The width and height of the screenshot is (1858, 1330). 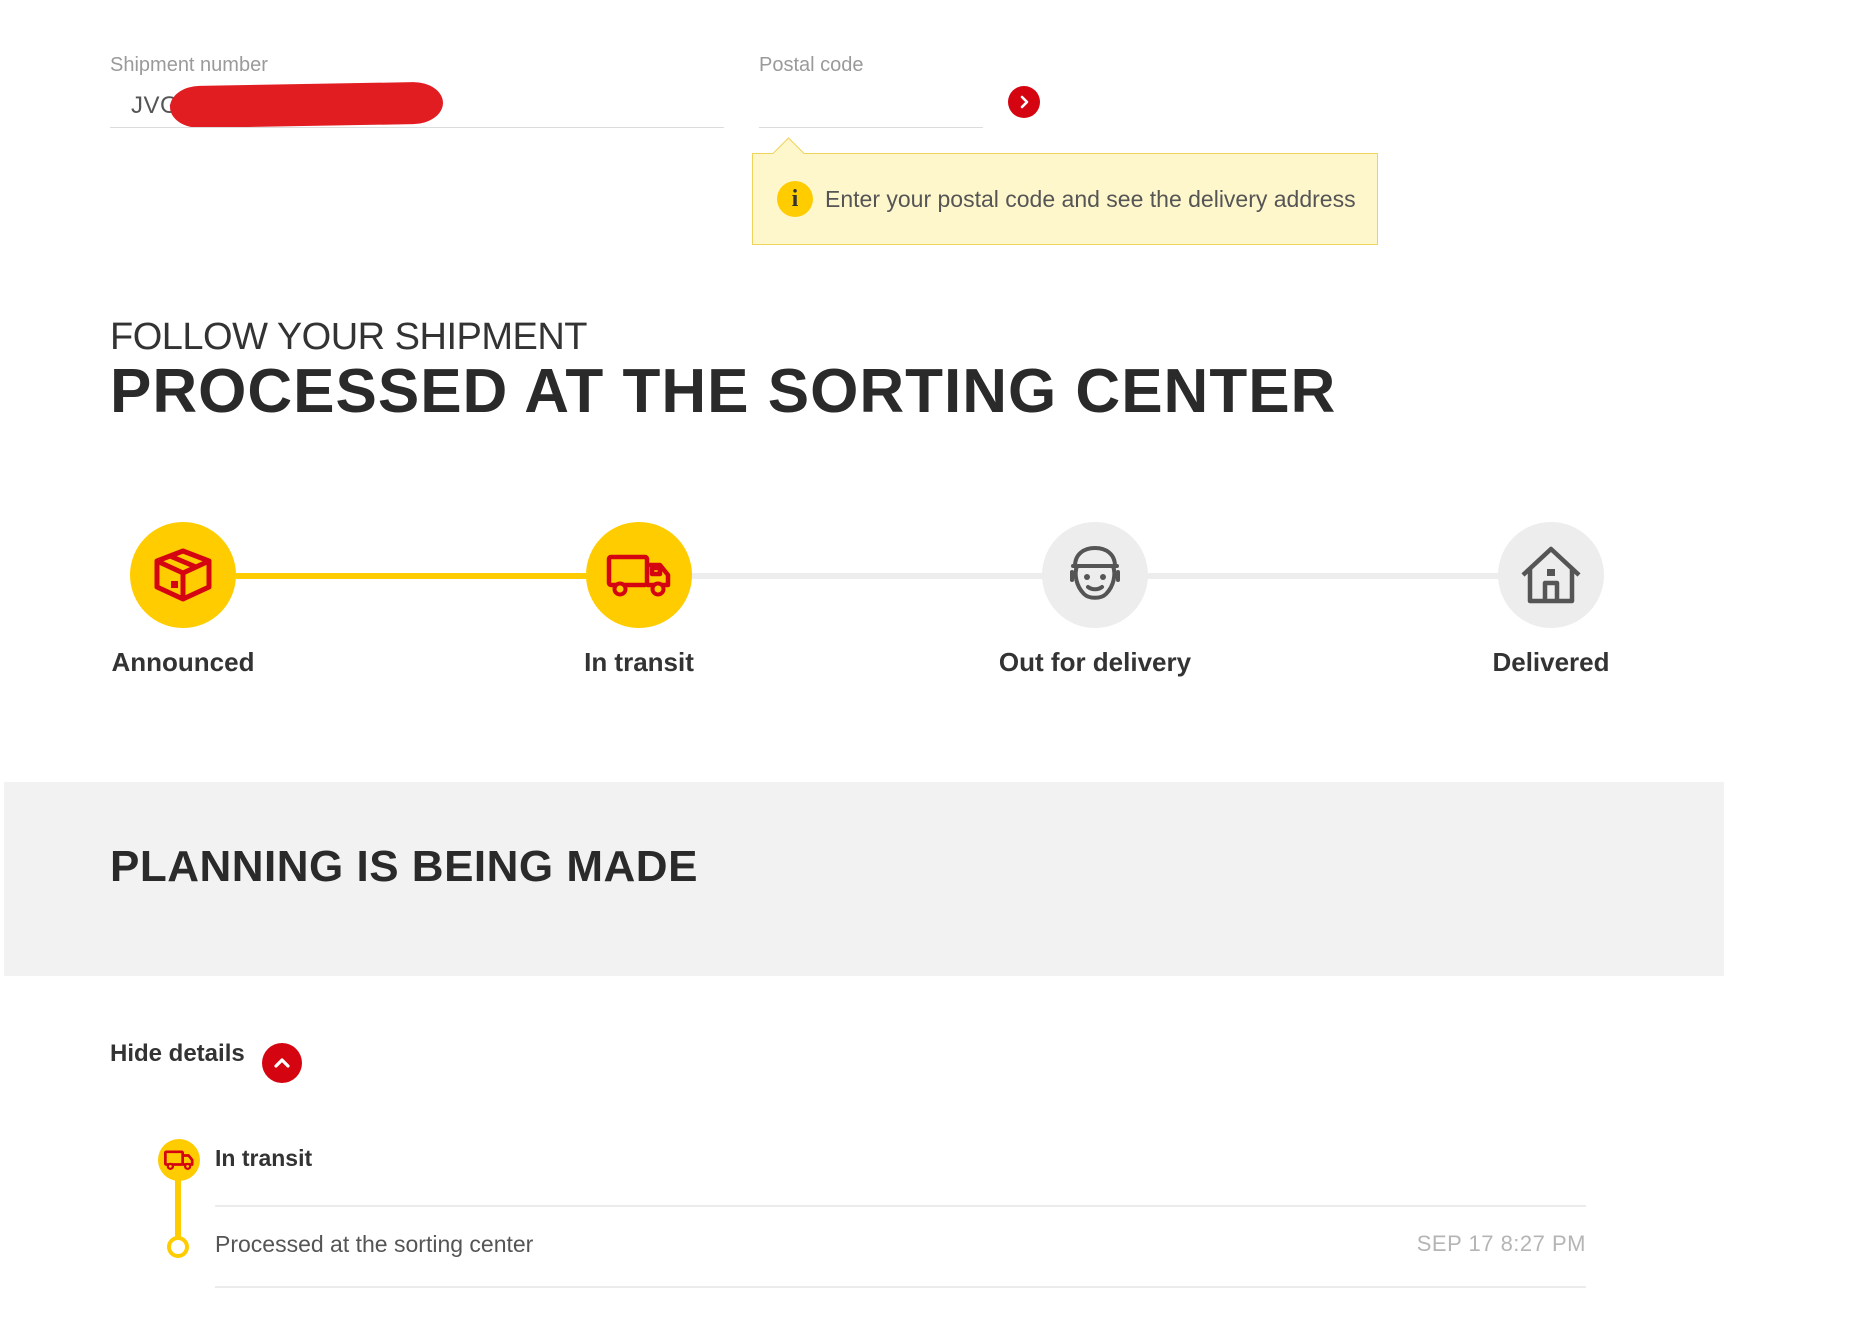 What do you see at coordinates (639, 662) in the screenshot?
I see `step-label-in-transit: In transit` at bounding box center [639, 662].